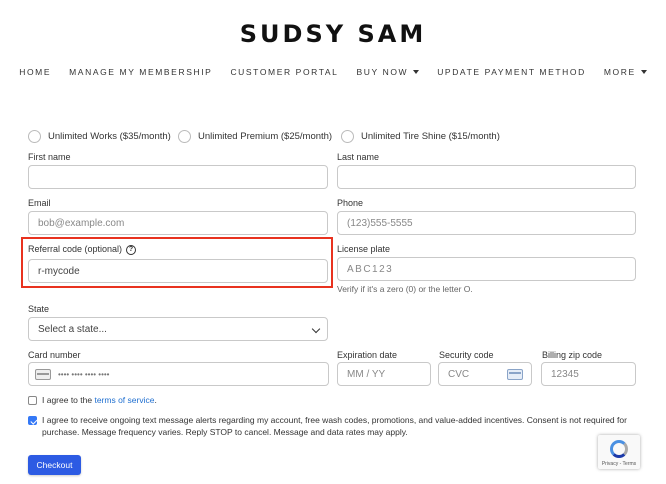  What do you see at coordinates (131, 249) in the screenshot?
I see `help-icon: ?` at bounding box center [131, 249].